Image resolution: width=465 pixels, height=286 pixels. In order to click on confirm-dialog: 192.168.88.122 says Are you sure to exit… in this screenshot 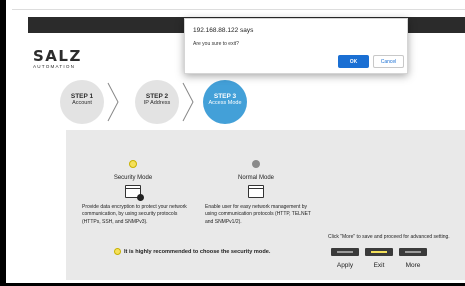, I will do `click(296, 46)`.